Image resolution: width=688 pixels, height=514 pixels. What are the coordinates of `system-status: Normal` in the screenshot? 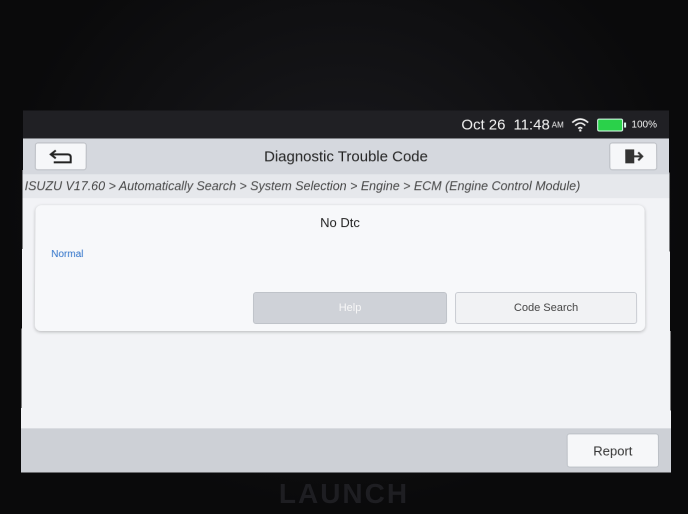 It's located at (67, 255).